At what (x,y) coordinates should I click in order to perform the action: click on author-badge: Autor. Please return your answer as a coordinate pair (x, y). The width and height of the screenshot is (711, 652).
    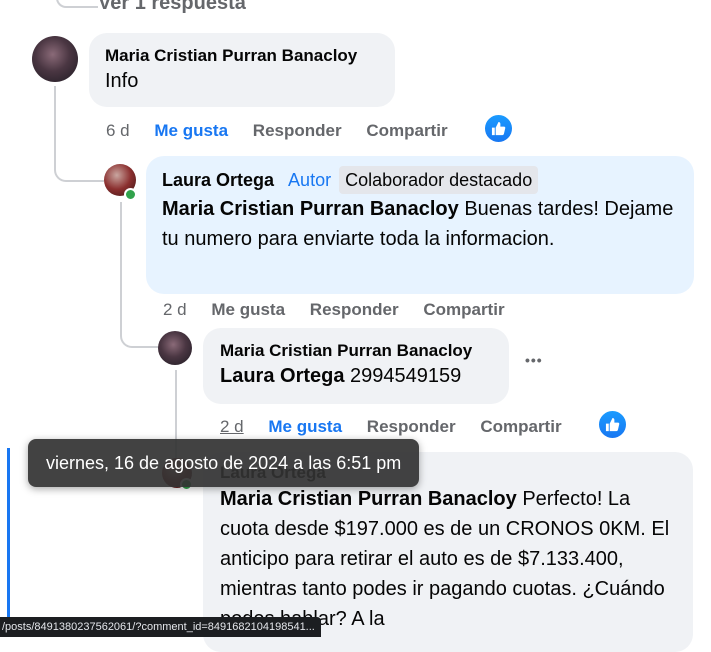
    Looking at the image, I should click on (310, 180).